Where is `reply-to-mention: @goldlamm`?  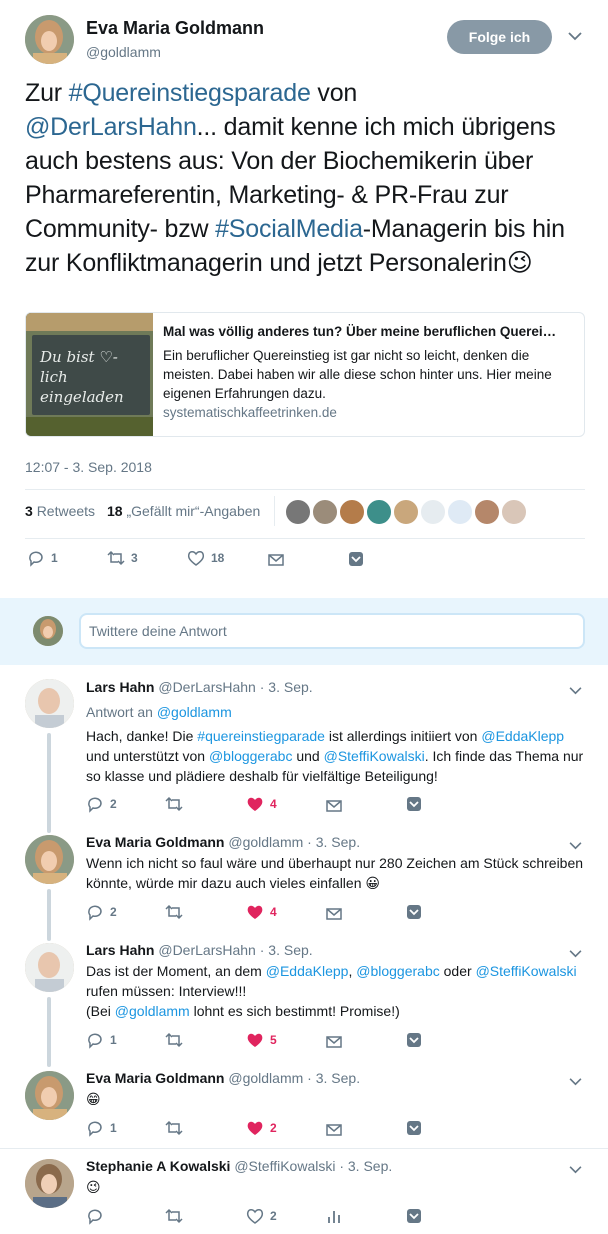 reply-to-mention: @goldlamm is located at coordinates (194, 712).